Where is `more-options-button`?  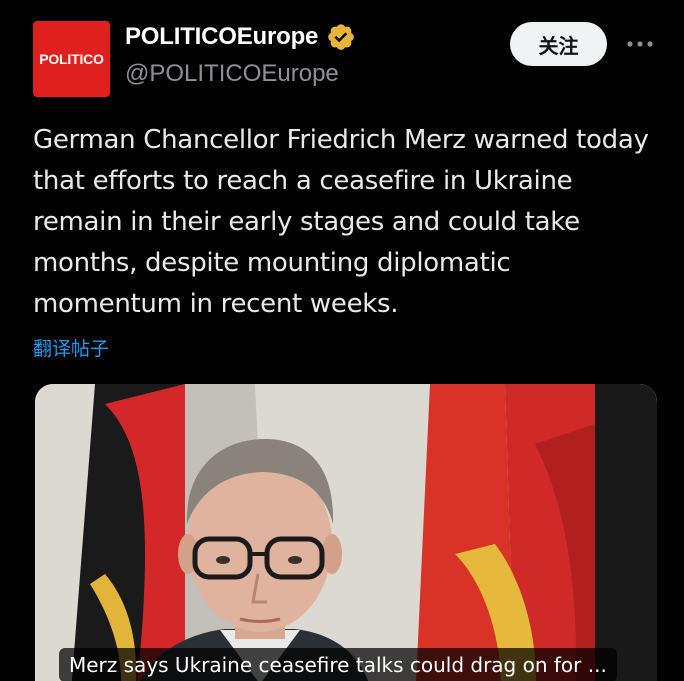
more-options-button is located at coordinates (640, 44).